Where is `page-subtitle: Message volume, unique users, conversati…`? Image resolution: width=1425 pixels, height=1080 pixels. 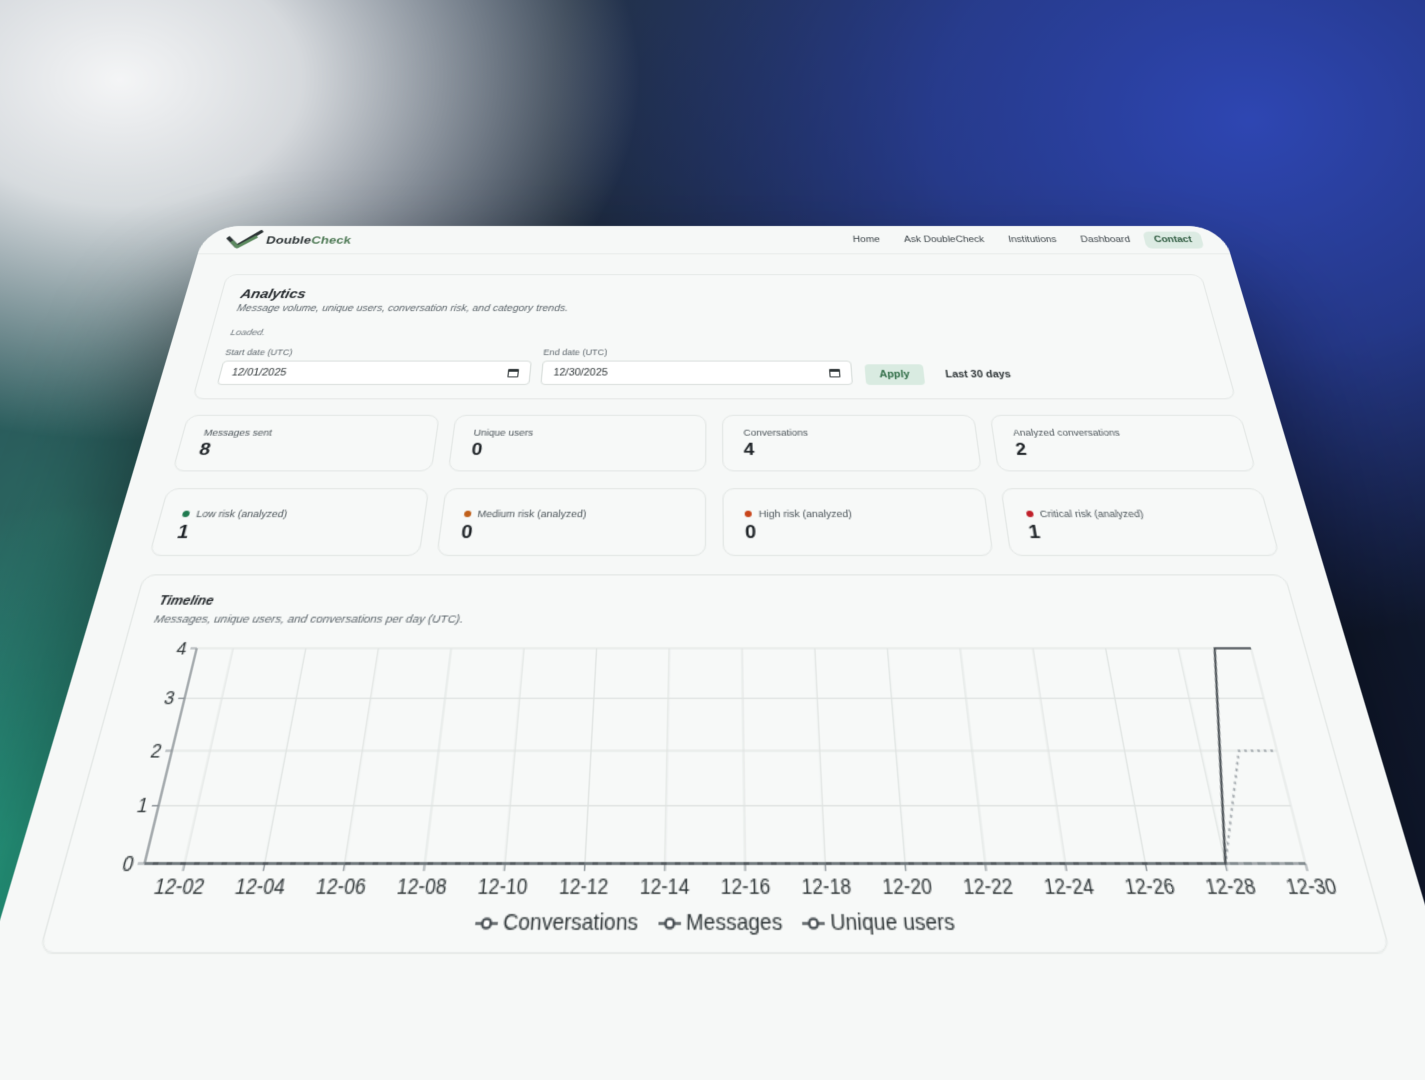
page-subtitle: Message volume, unique users, conversati… is located at coordinates (402, 309).